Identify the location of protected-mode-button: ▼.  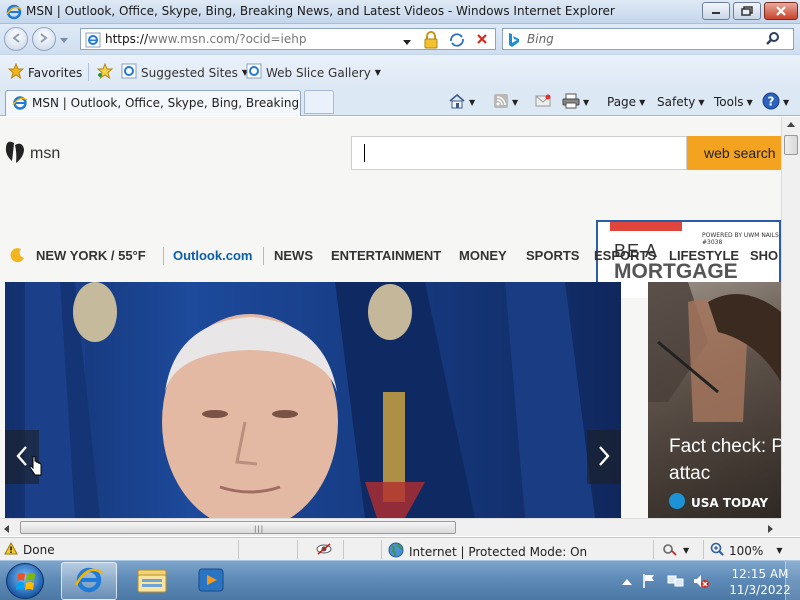
(675, 550).